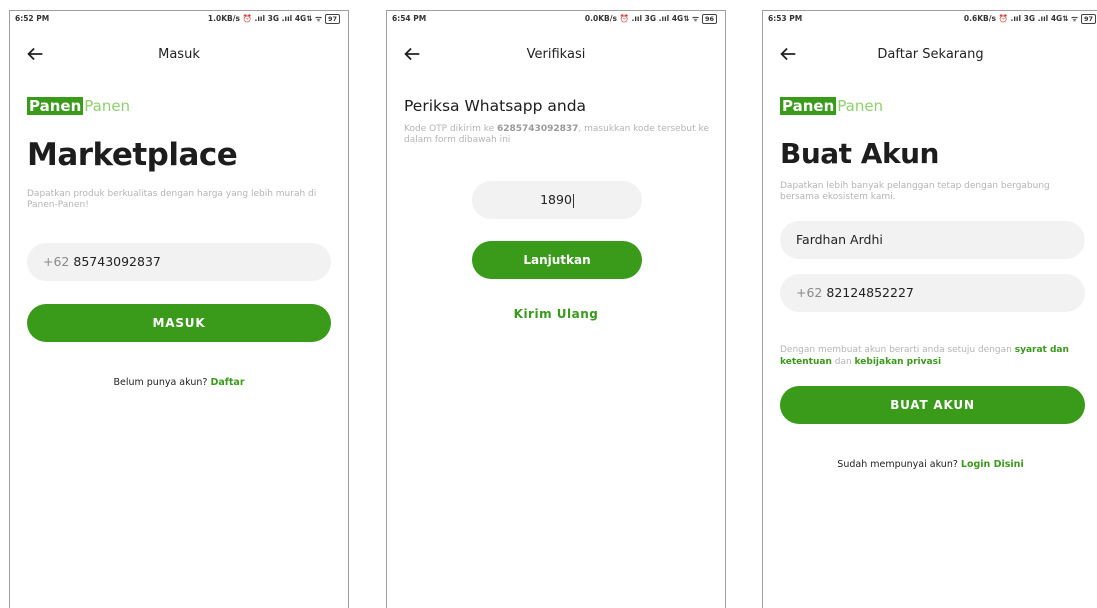 The width and height of the screenshot is (1097, 608). I want to click on login-link: Login Disini, so click(992, 464).